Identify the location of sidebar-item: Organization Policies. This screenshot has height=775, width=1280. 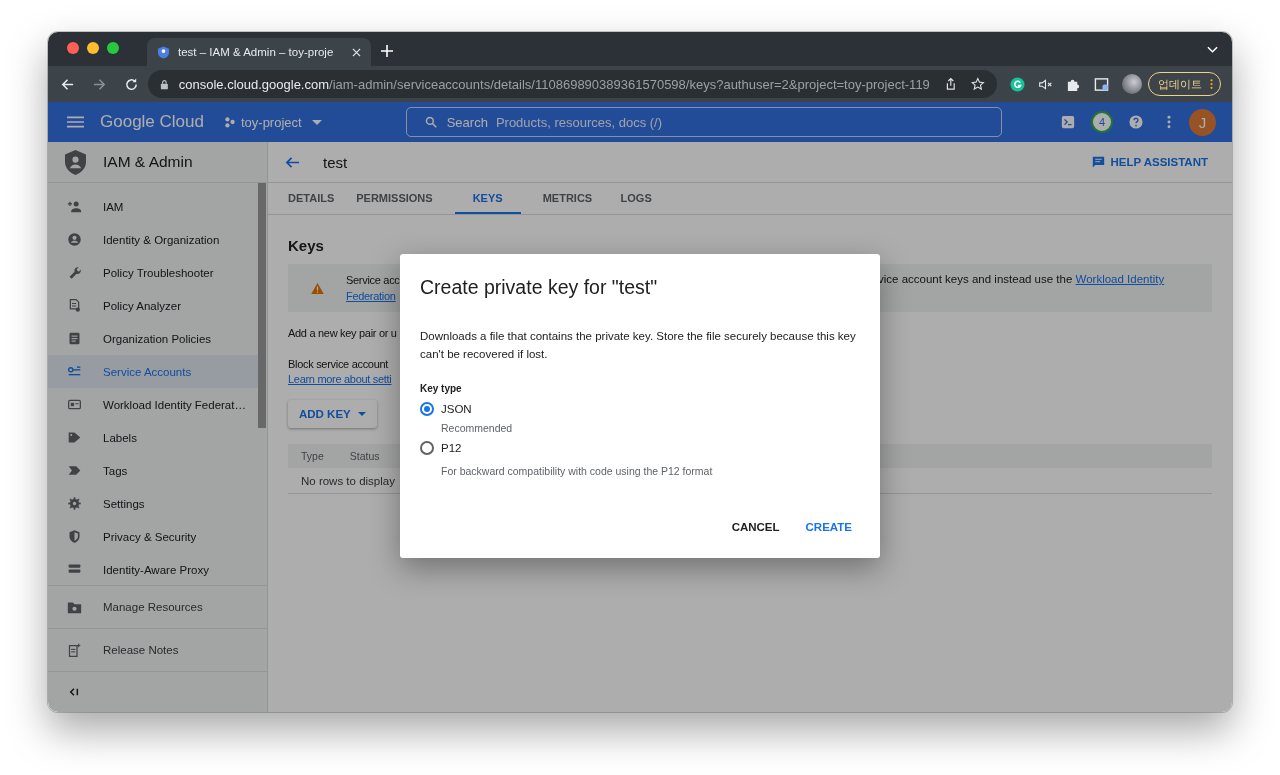
(153, 338).